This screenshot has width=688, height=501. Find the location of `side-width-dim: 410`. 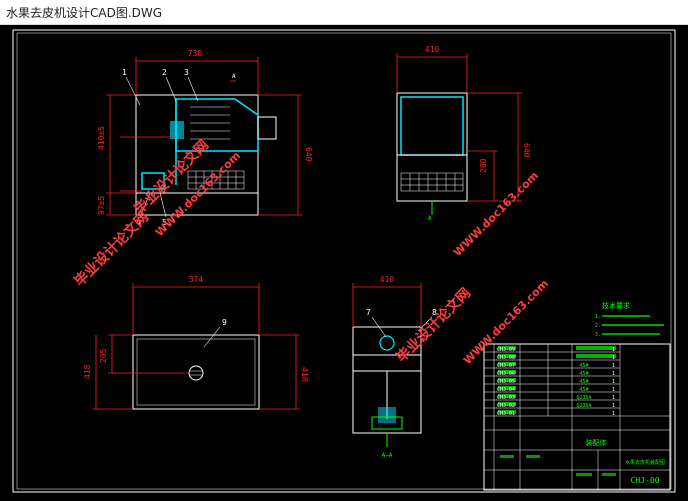

side-width-dim: 410 is located at coordinates (432, 49).